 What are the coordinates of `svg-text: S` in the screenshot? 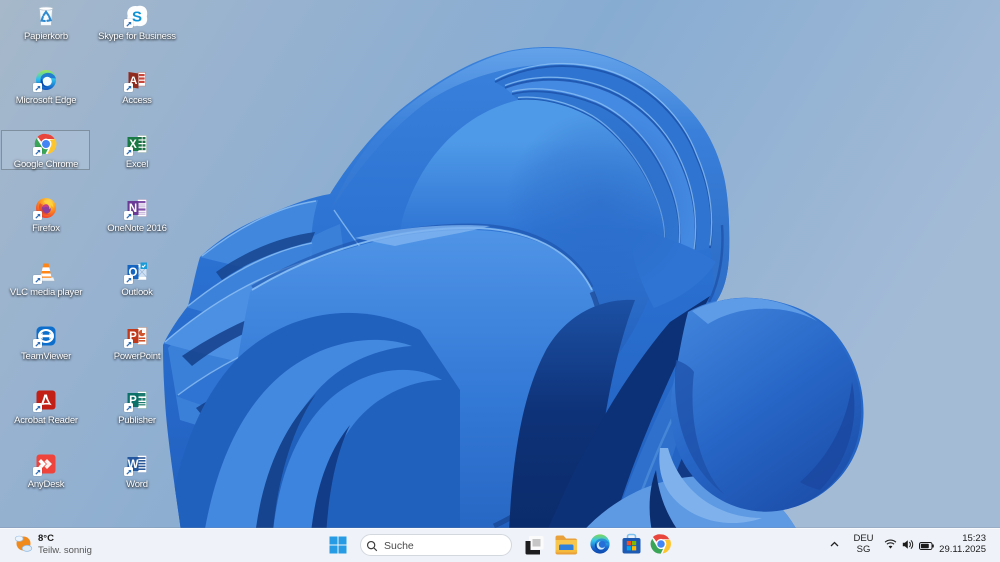 It's located at (137, 16).